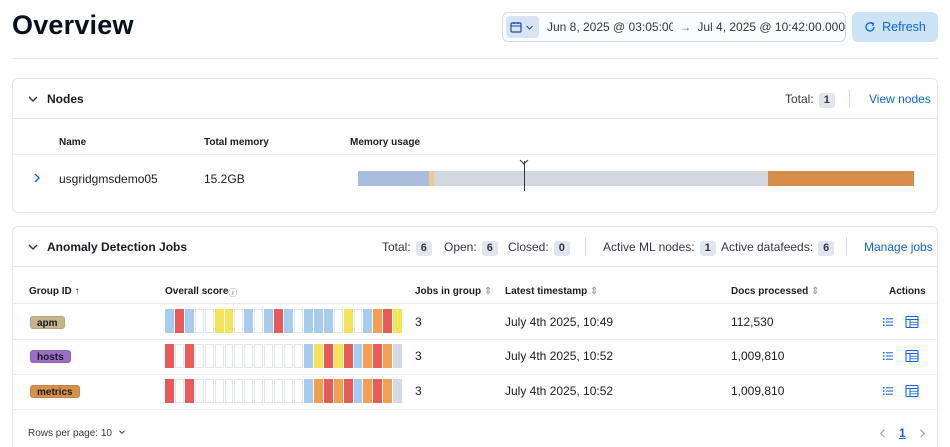 This screenshot has width=950, height=447. What do you see at coordinates (201, 292) in the screenshot?
I see `col-overall-score: Overall scoreⓘ` at bounding box center [201, 292].